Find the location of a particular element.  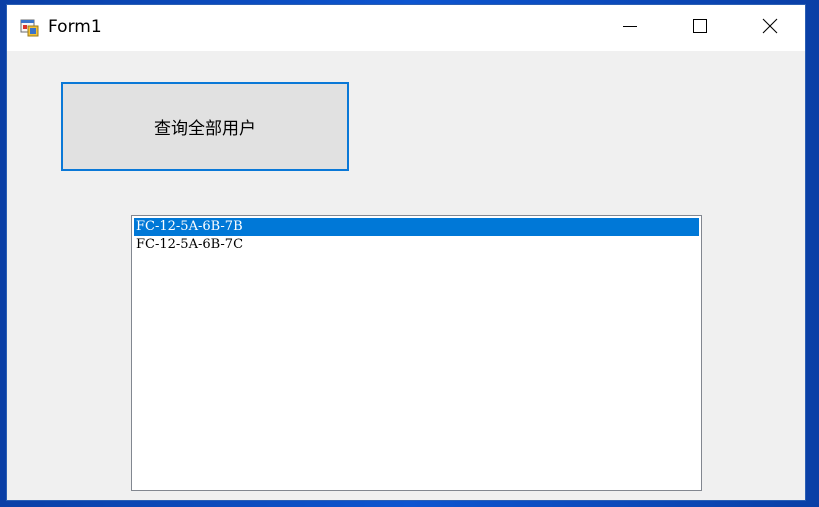

app-form-icon is located at coordinates (30, 28).